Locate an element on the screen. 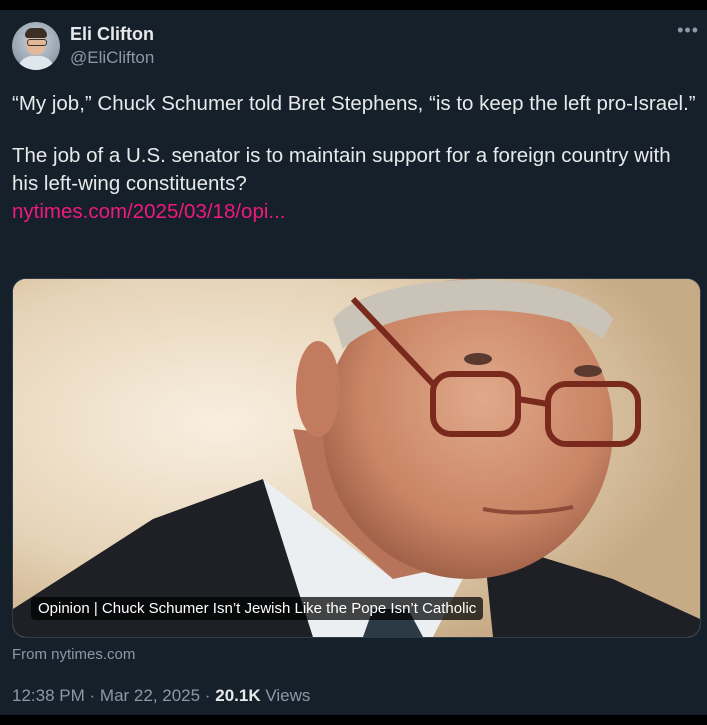  avatar is located at coordinates (36, 46).